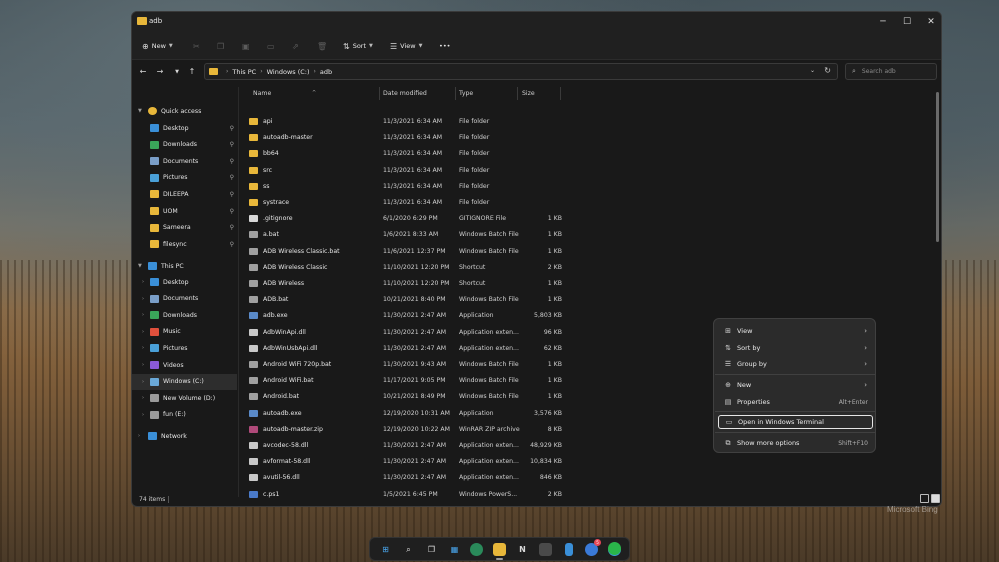 This screenshot has width=999, height=562. What do you see at coordinates (184, 244) in the screenshot?
I see `sidebar-item-filesync: filesync ⚲` at bounding box center [184, 244].